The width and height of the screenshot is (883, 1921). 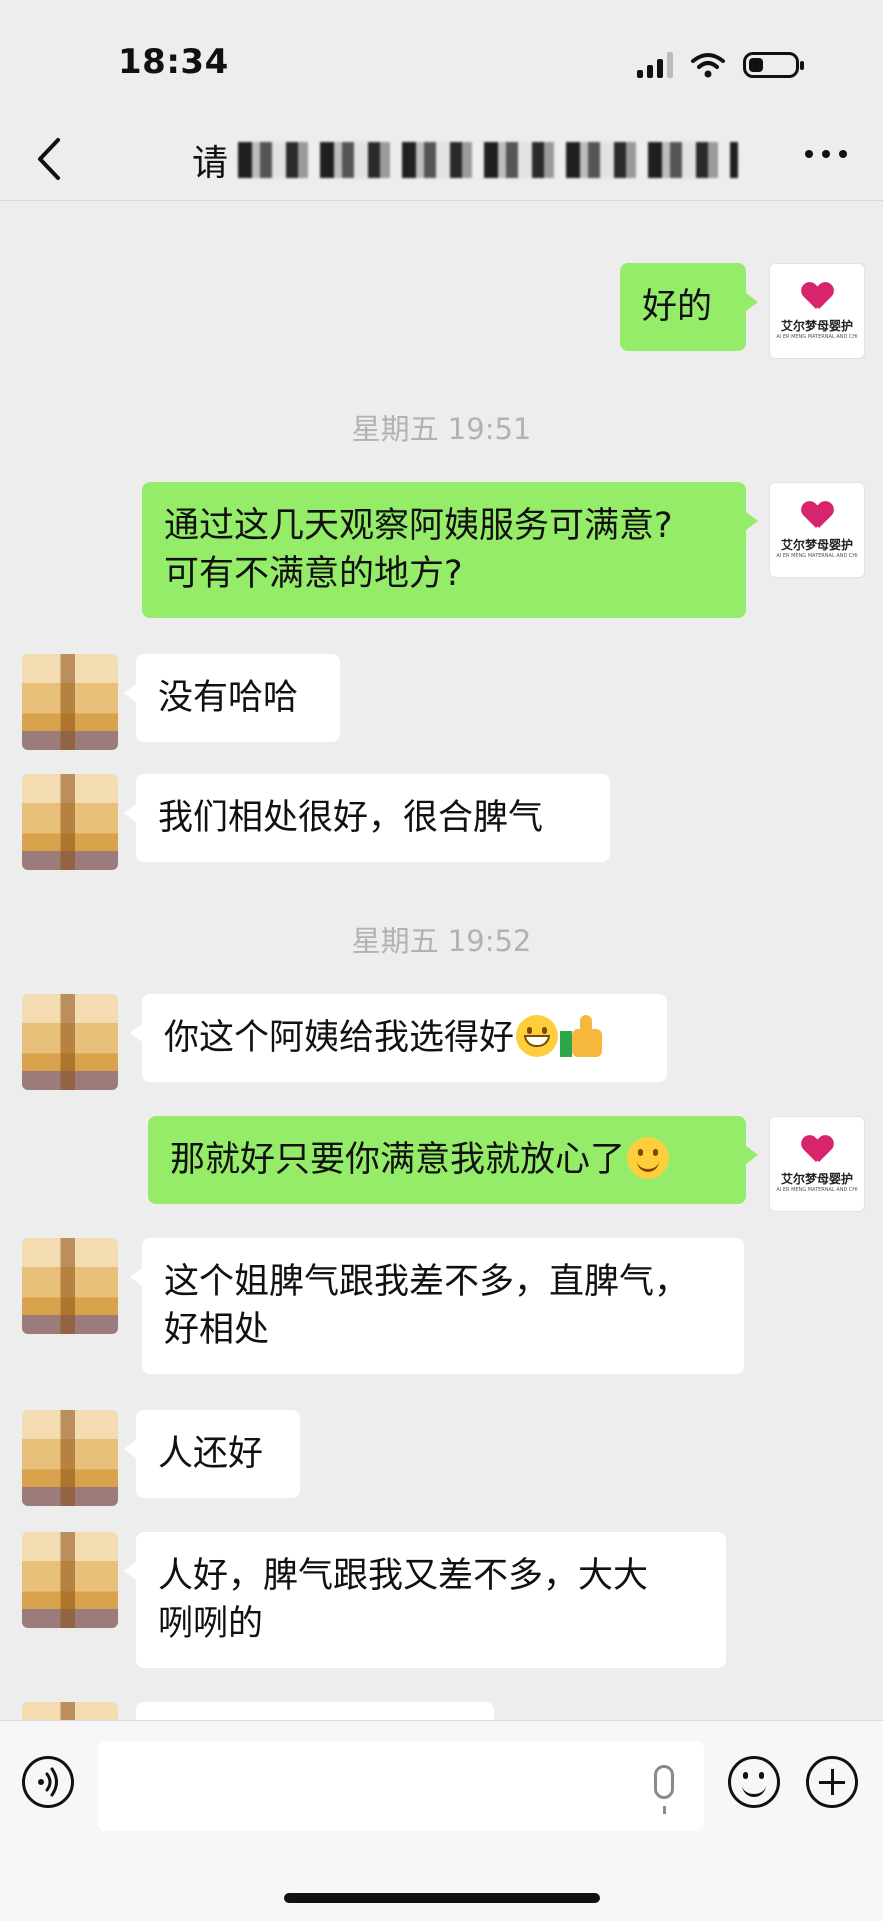 I want to click on status-icons, so click(x=720, y=65).